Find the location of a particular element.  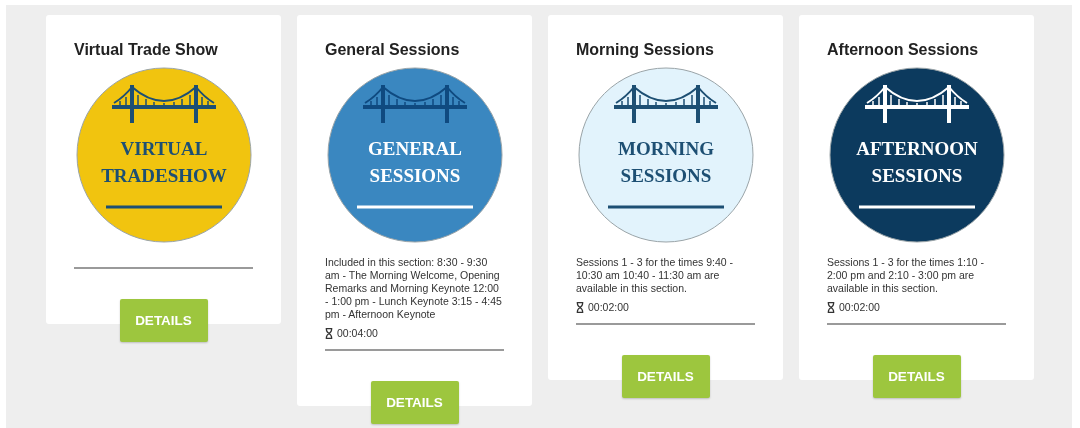

card-title: Morning Sessions is located at coordinates (645, 50).